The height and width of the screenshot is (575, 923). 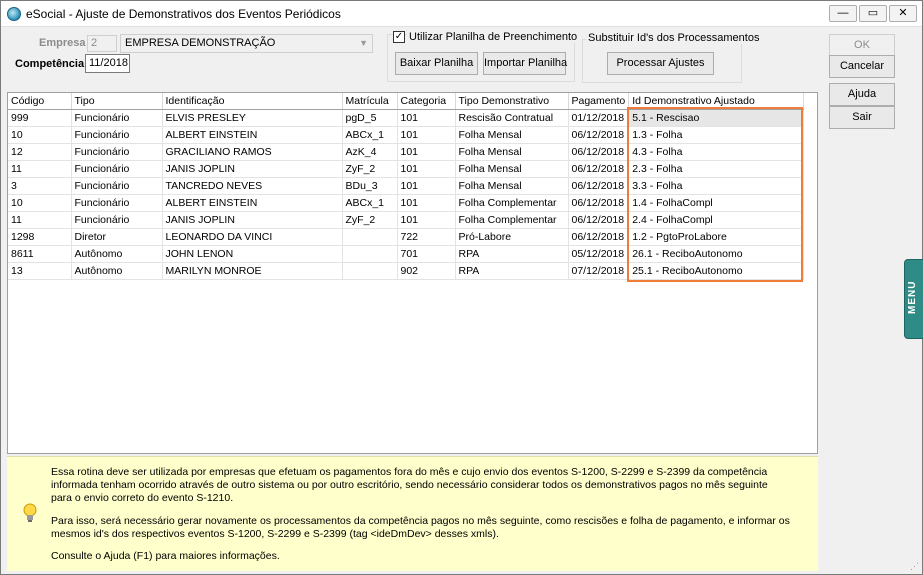 What do you see at coordinates (862, 117) in the screenshot?
I see `sair-button: Sair` at bounding box center [862, 117].